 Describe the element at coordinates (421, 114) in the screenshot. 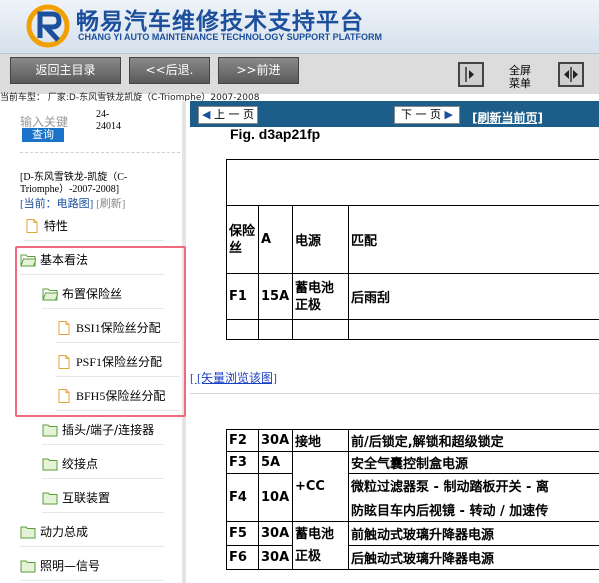

I see `next-page-label: 下 一 页` at that location.